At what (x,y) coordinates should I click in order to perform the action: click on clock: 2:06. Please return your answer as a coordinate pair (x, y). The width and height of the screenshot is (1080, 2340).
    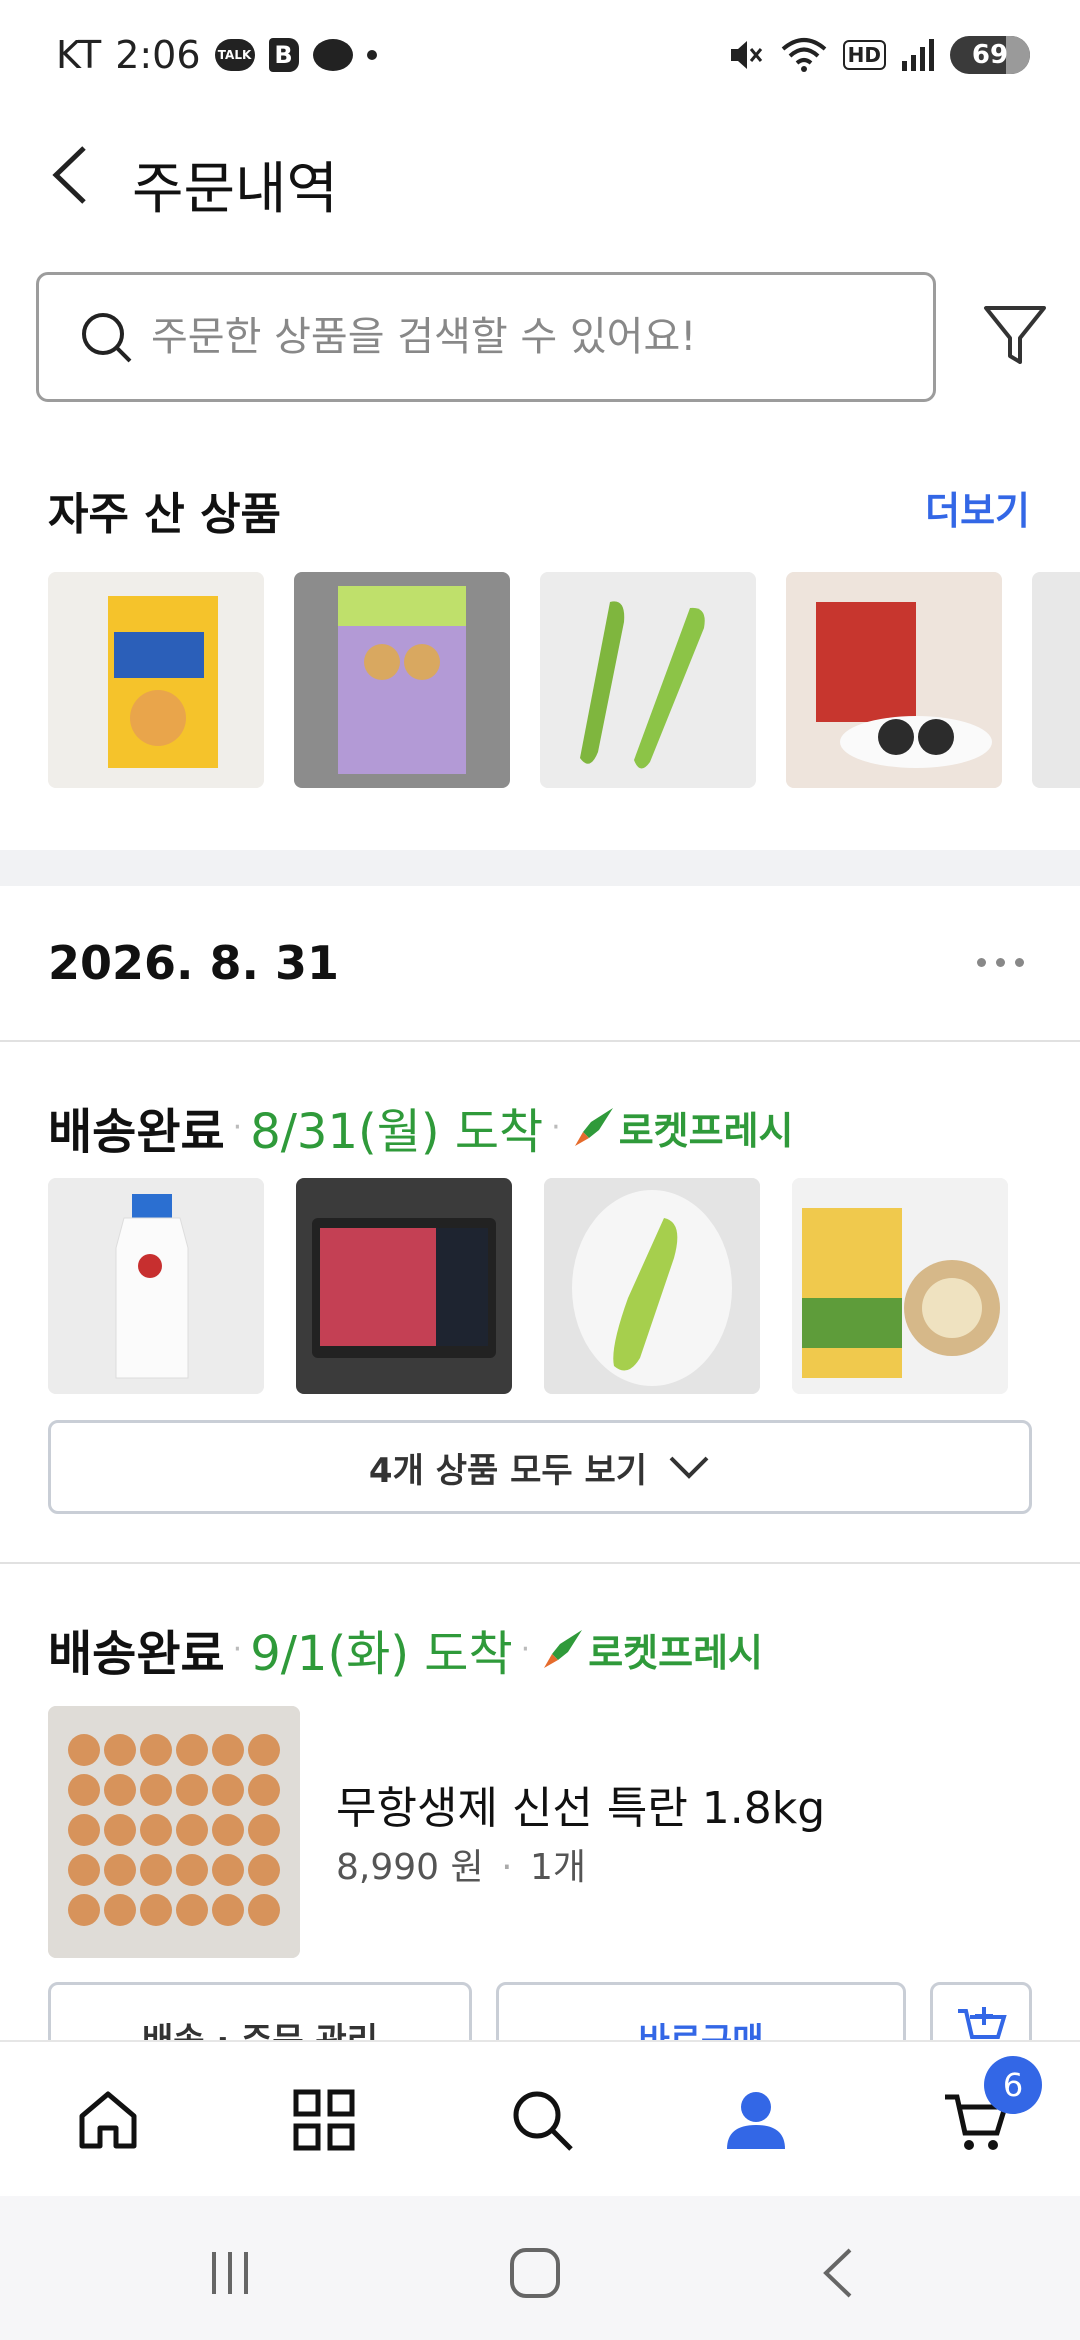
    Looking at the image, I should click on (158, 55).